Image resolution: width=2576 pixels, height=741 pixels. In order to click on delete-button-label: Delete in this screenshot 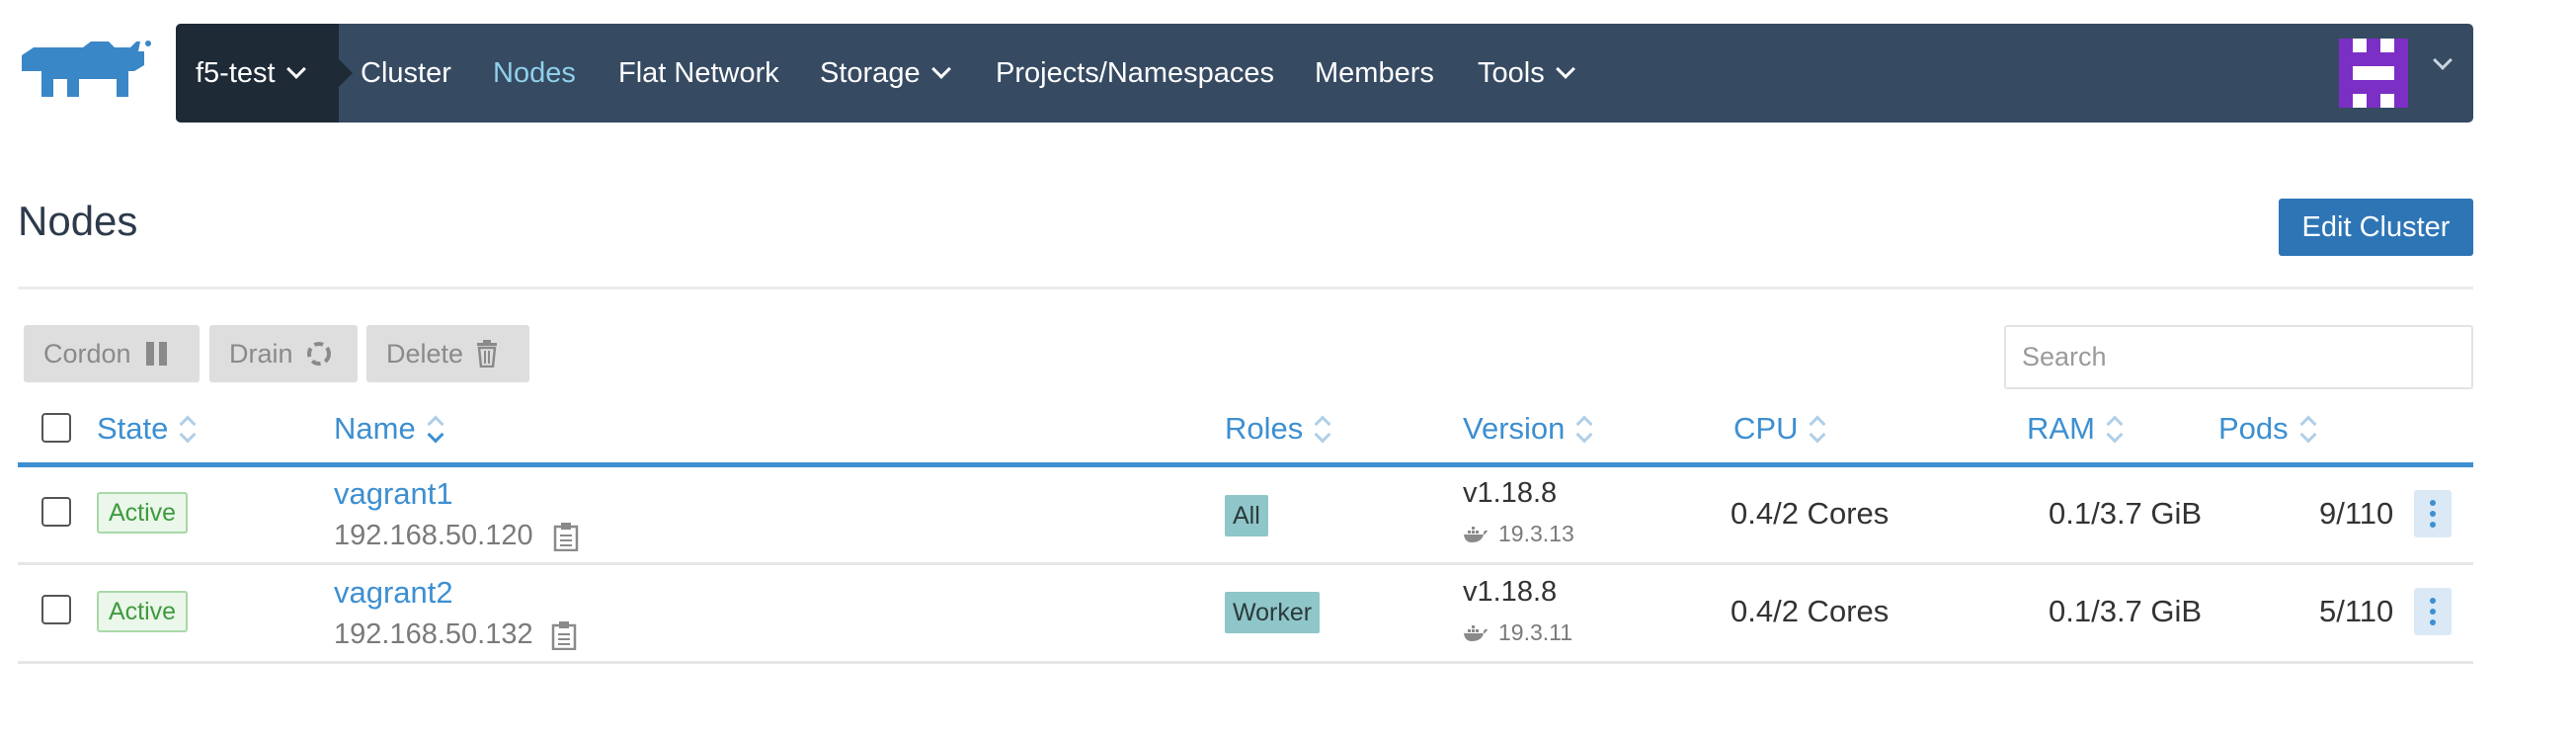, I will do `click(425, 353)`.